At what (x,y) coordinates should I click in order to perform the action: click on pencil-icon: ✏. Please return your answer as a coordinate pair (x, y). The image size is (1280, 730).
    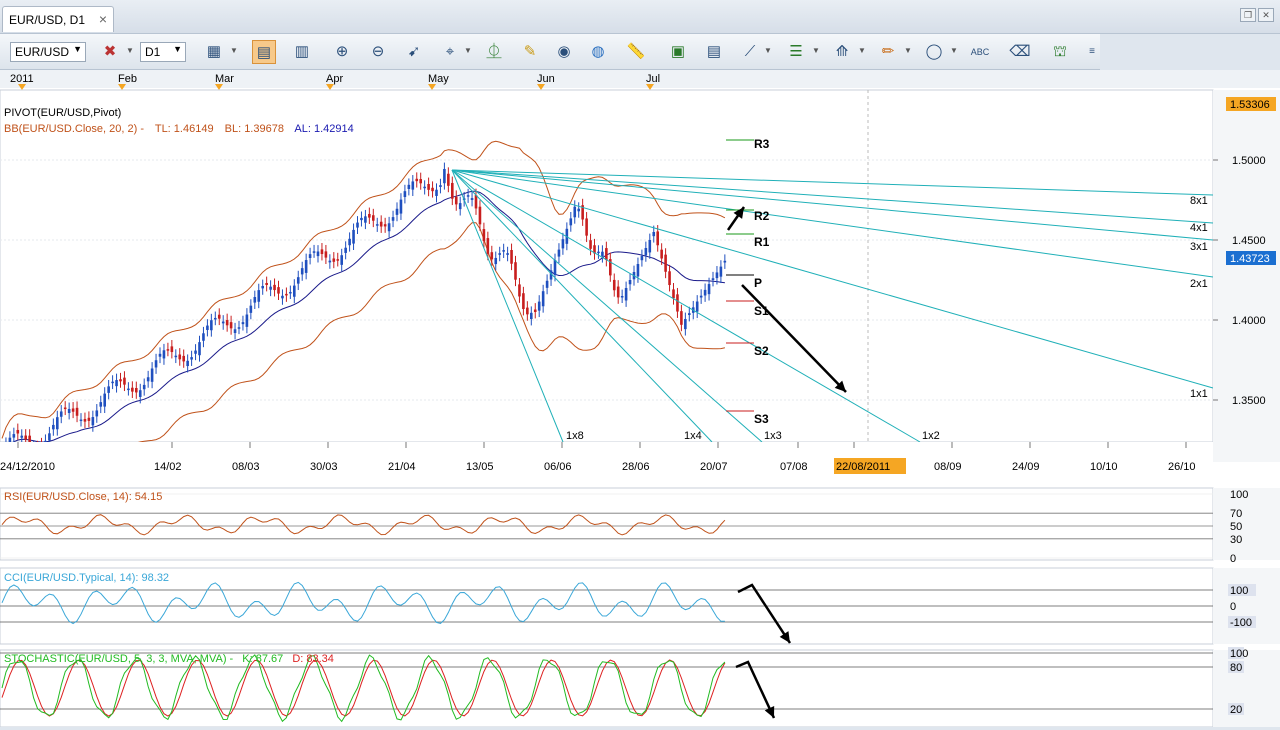
    Looking at the image, I should click on (888, 52).